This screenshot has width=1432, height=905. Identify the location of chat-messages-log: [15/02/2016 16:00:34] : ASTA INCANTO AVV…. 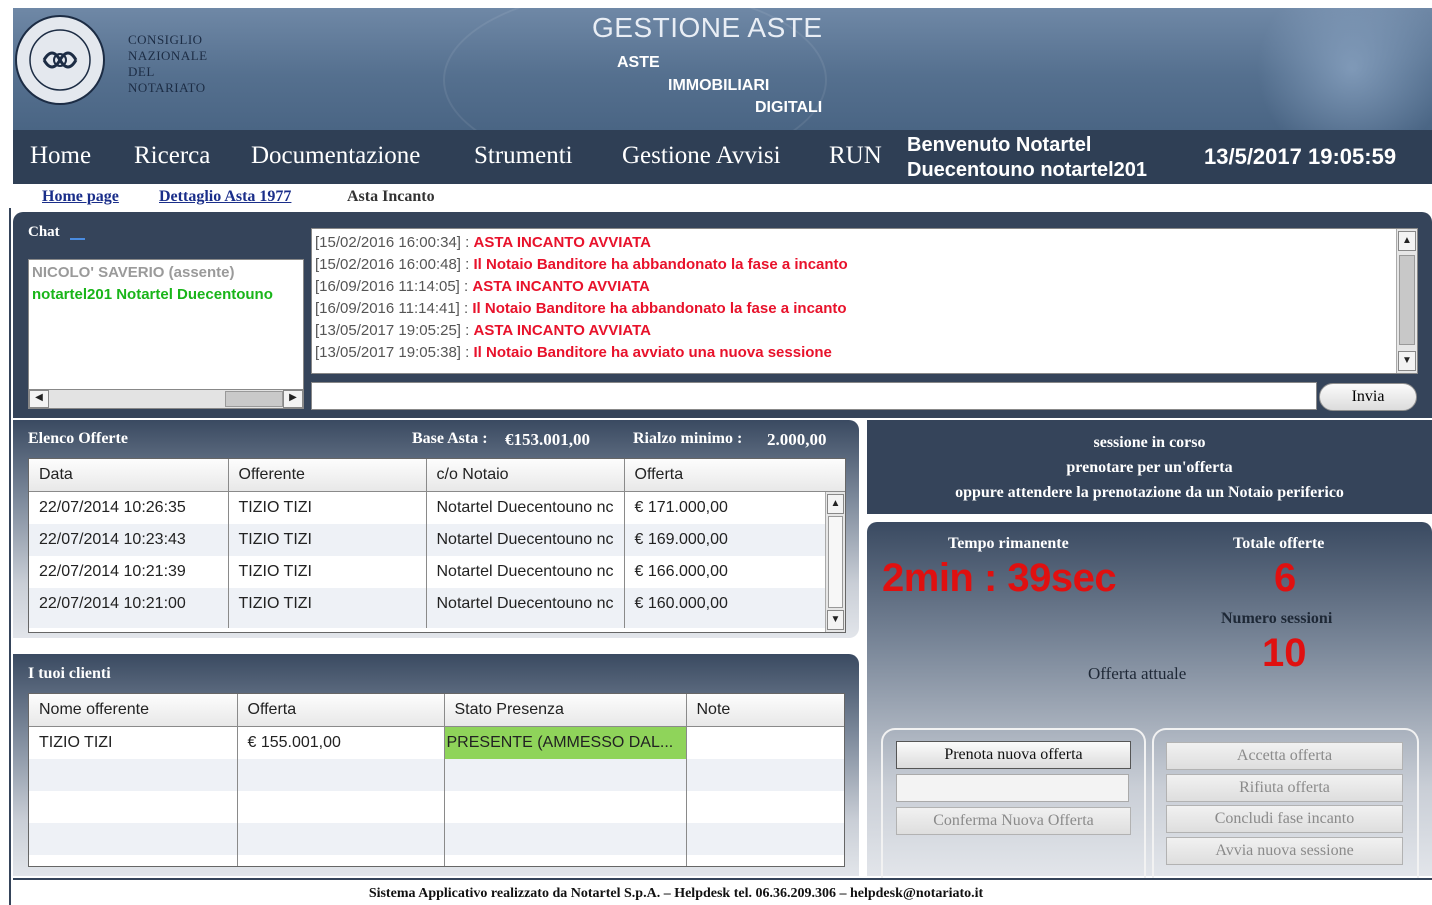
(864, 301).